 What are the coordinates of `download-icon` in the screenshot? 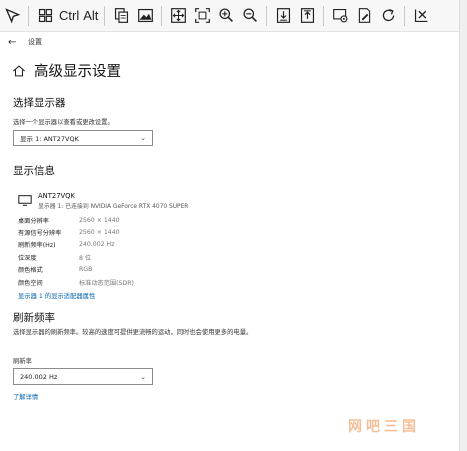 It's located at (283, 15).